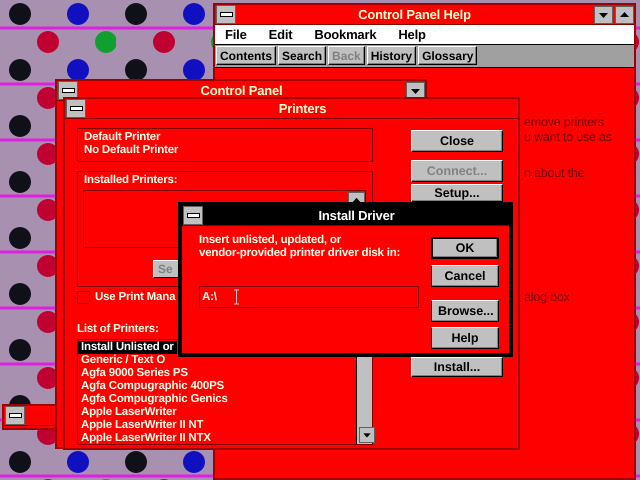 Image resolution: width=640 pixels, height=480 pixels. Describe the element at coordinates (123, 137) in the screenshot. I see `group-label: Default Printer` at that location.